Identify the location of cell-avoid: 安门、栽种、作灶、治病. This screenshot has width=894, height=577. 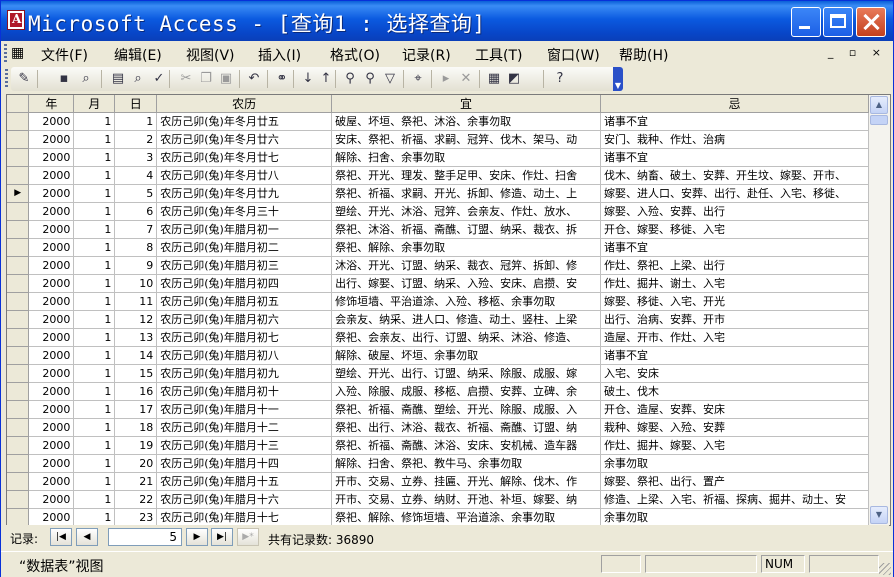
(734, 139).